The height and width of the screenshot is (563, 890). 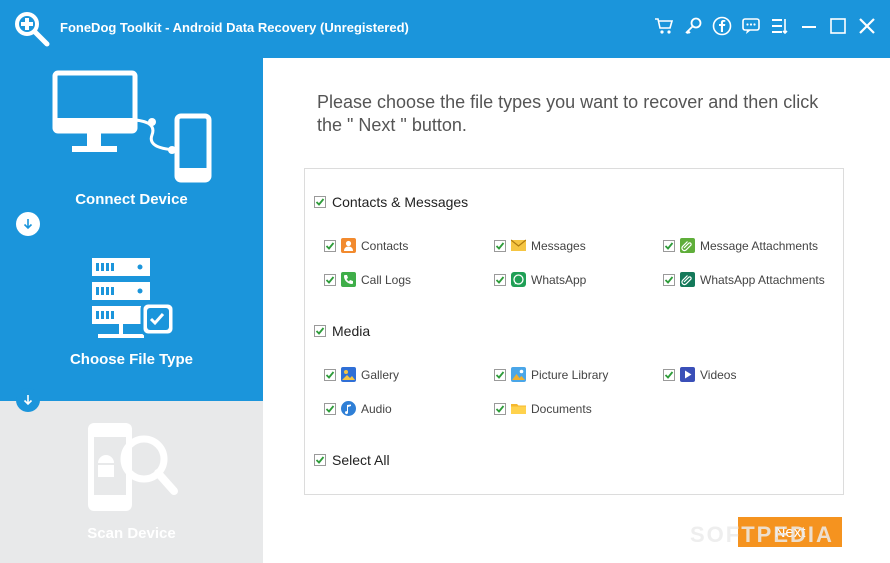 I want to click on gallery-icon, so click(x=348, y=374).